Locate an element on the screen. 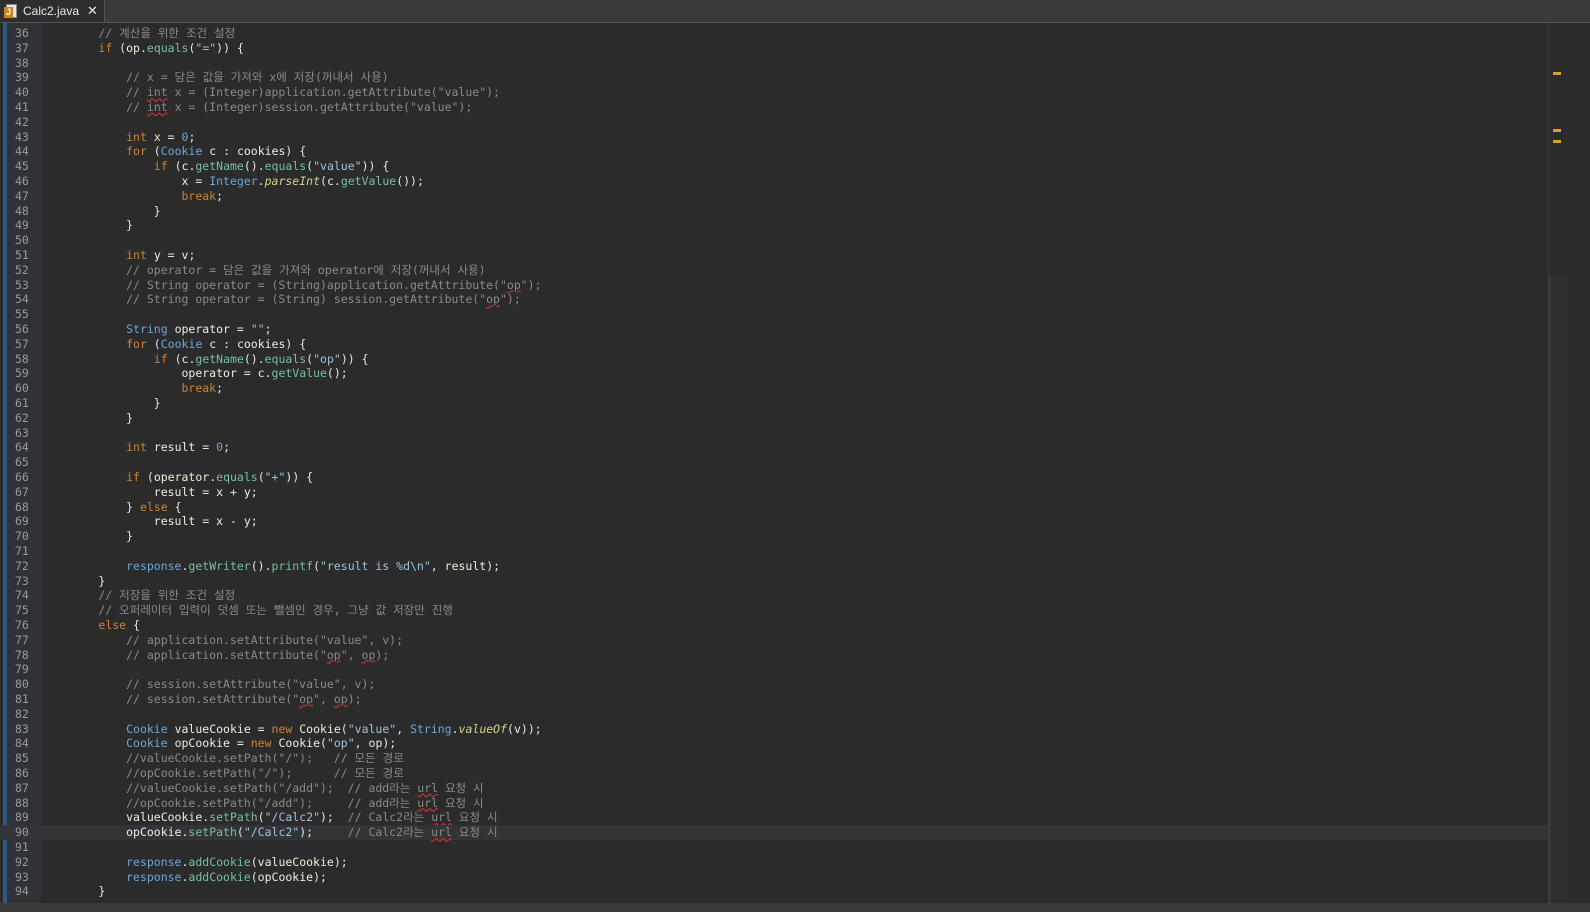 Image resolution: width=1590 pixels, height=912 pixels. close-tab-icon: ✕ is located at coordinates (92, 11).